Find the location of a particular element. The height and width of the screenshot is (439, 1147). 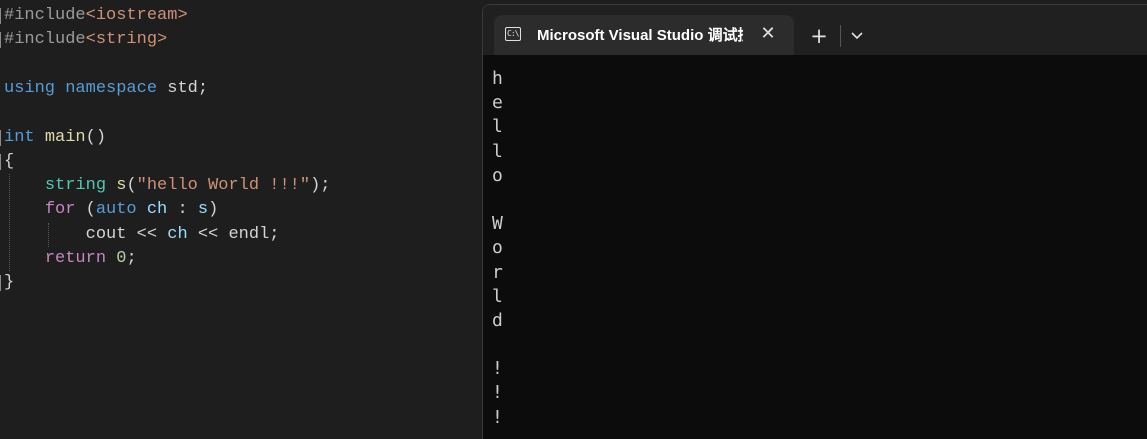

code-line: } is located at coordinates (9, 283).